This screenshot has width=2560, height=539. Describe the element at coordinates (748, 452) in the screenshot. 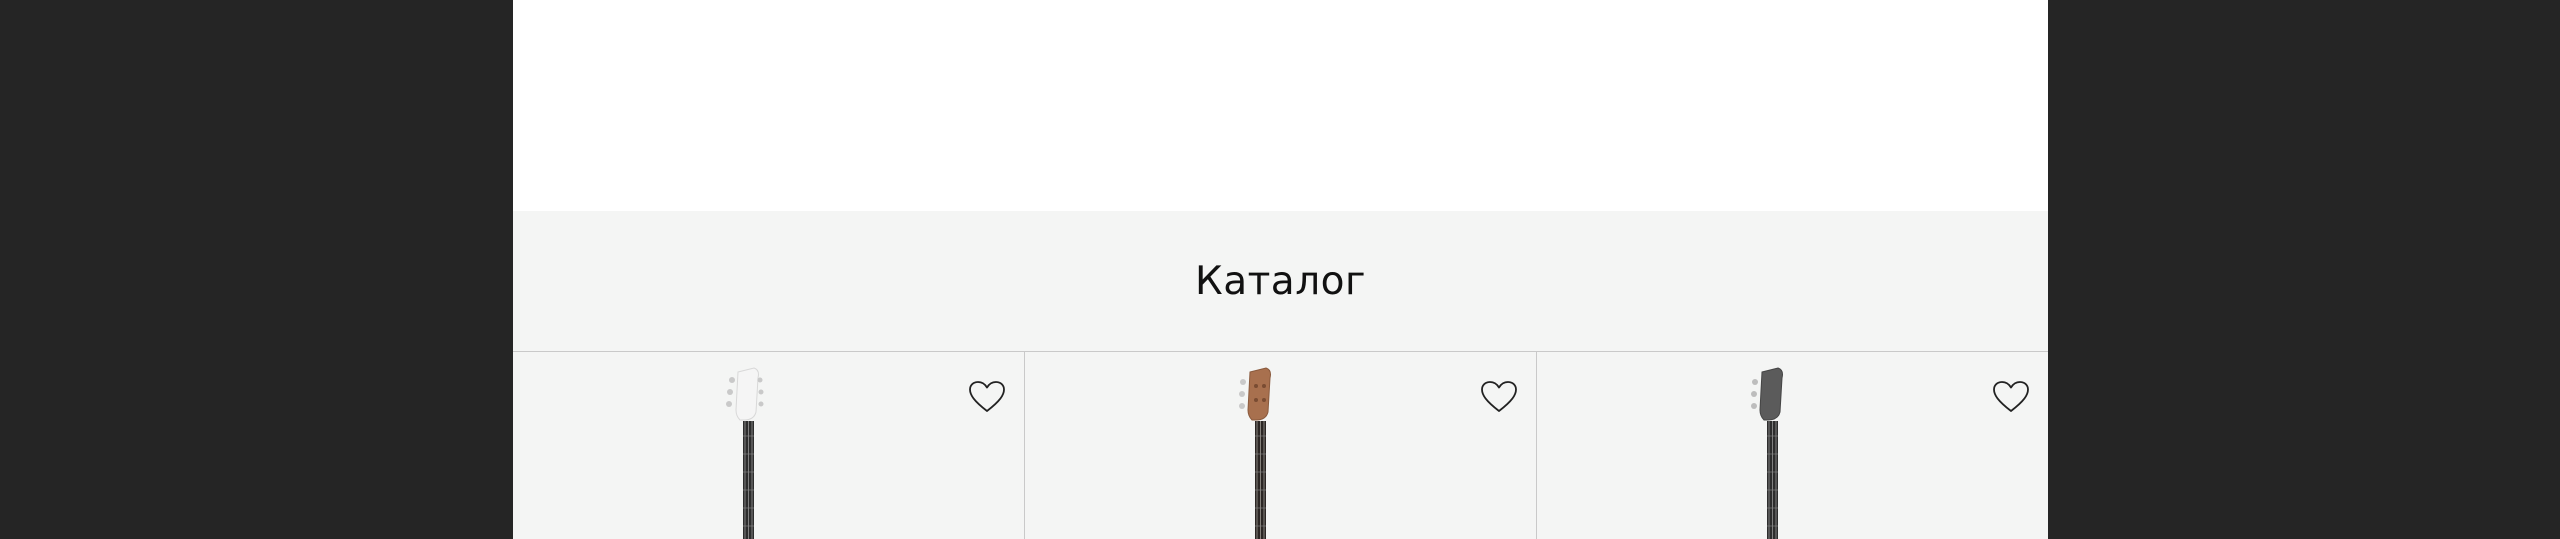

I see `product-image-white-guitar` at that location.